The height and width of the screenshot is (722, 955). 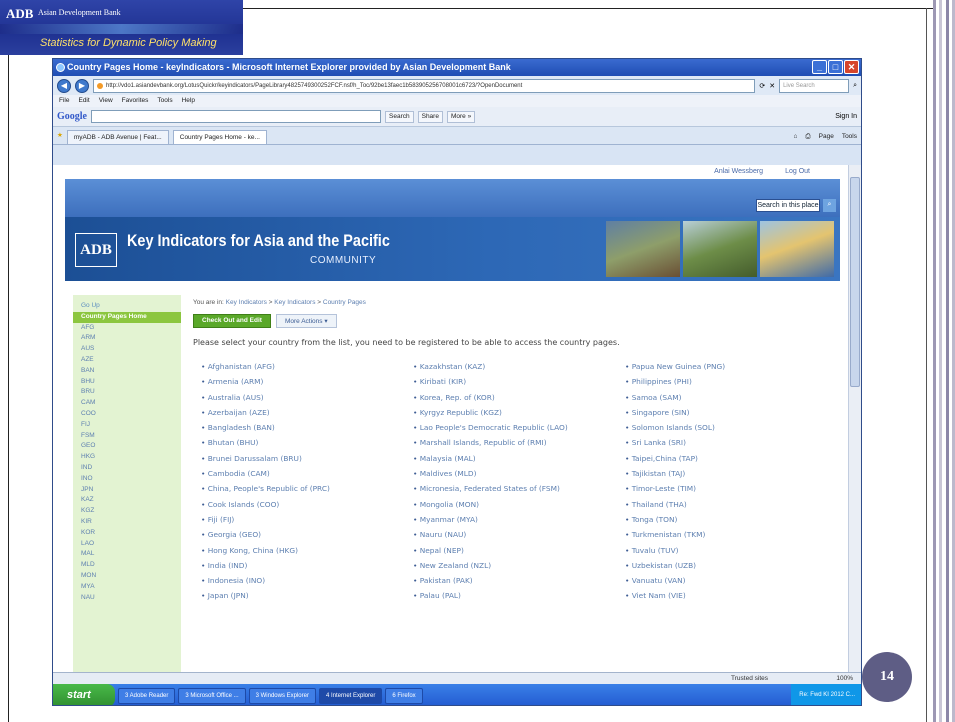 I want to click on google-share-button: Share, so click(x=430, y=116).